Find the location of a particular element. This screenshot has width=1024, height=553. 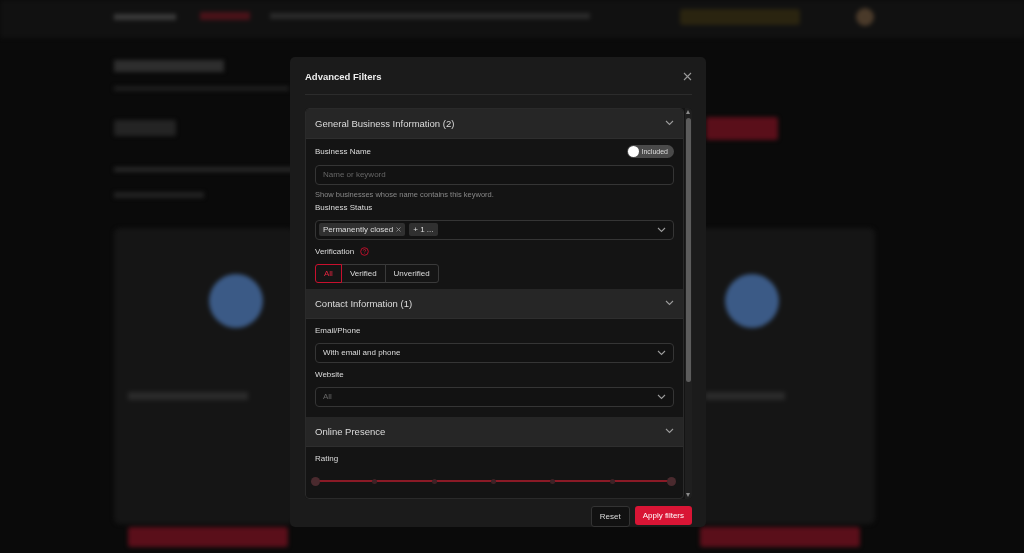

field-label: Website is located at coordinates (329, 375).